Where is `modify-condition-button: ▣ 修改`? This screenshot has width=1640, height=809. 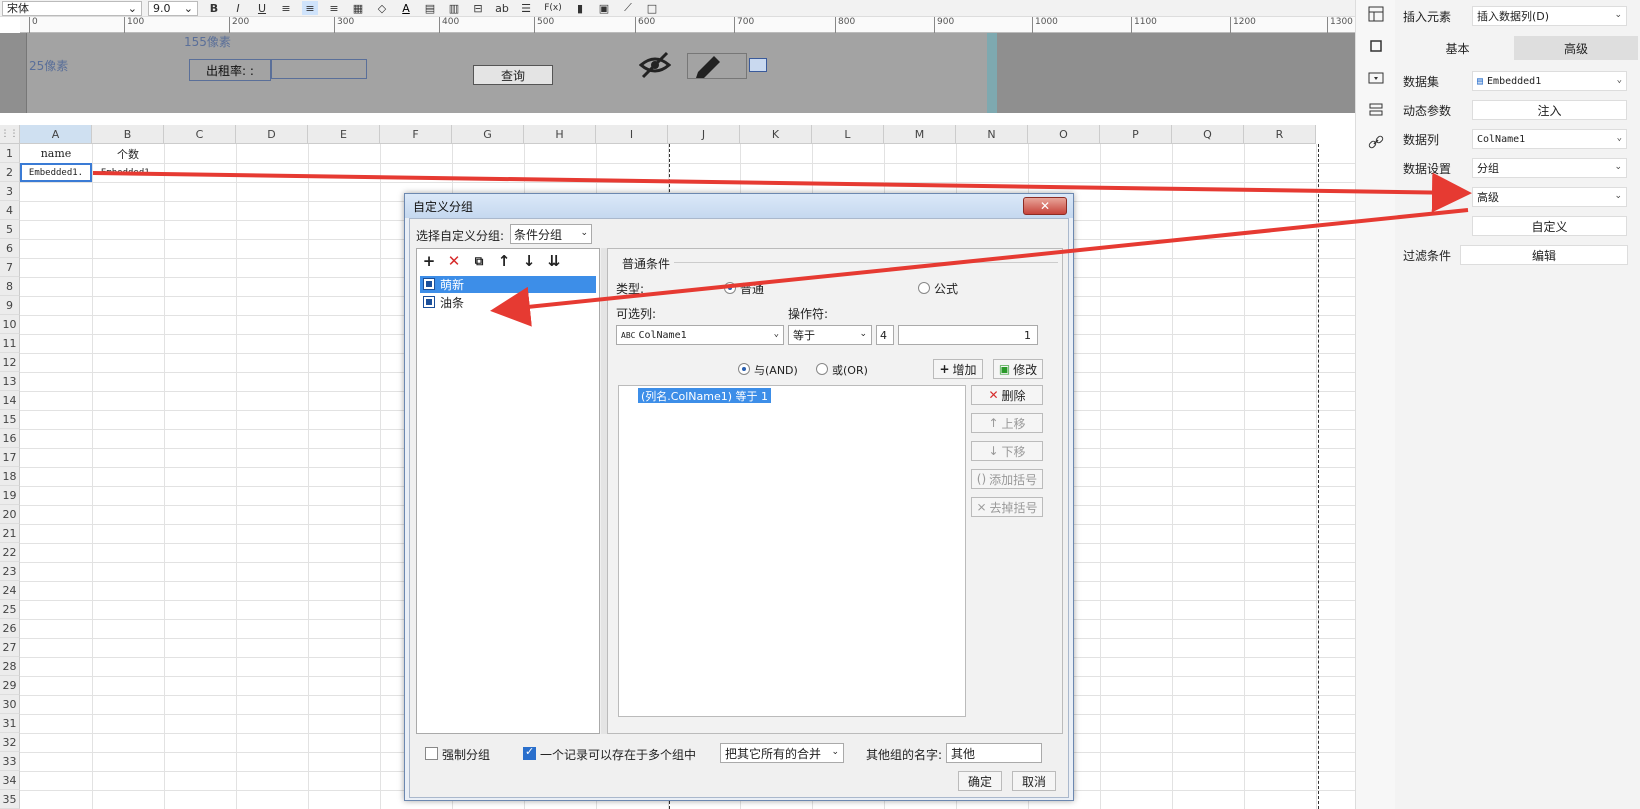 modify-condition-button: ▣ 修改 is located at coordinates (1018, 369).